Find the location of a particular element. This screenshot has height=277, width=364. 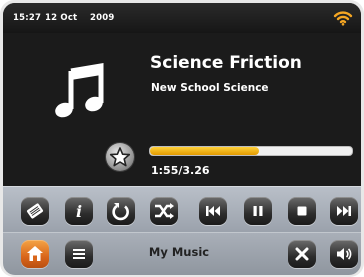

progress-bar is located at coordinates (251, 151).